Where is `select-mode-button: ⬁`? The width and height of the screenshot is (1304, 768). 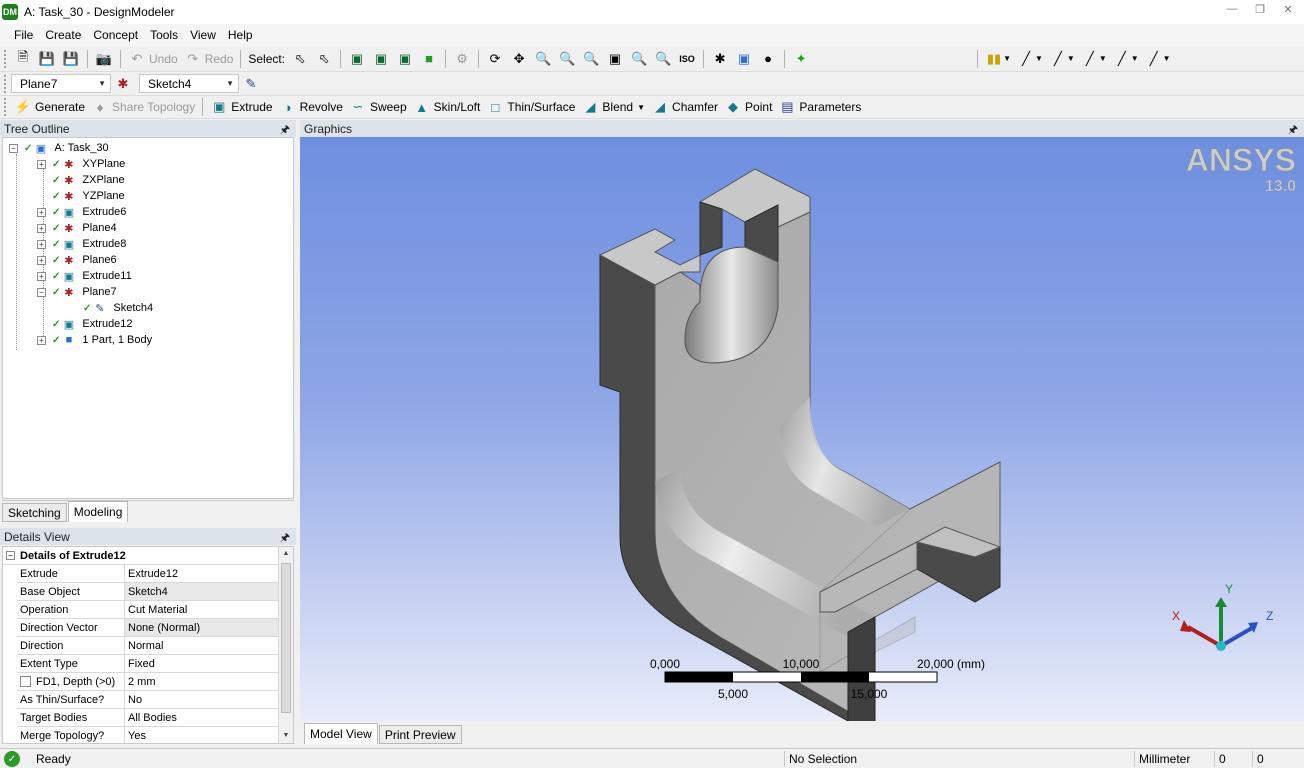 select-mode-button: ⬁ is located at coordinates (300, 59).